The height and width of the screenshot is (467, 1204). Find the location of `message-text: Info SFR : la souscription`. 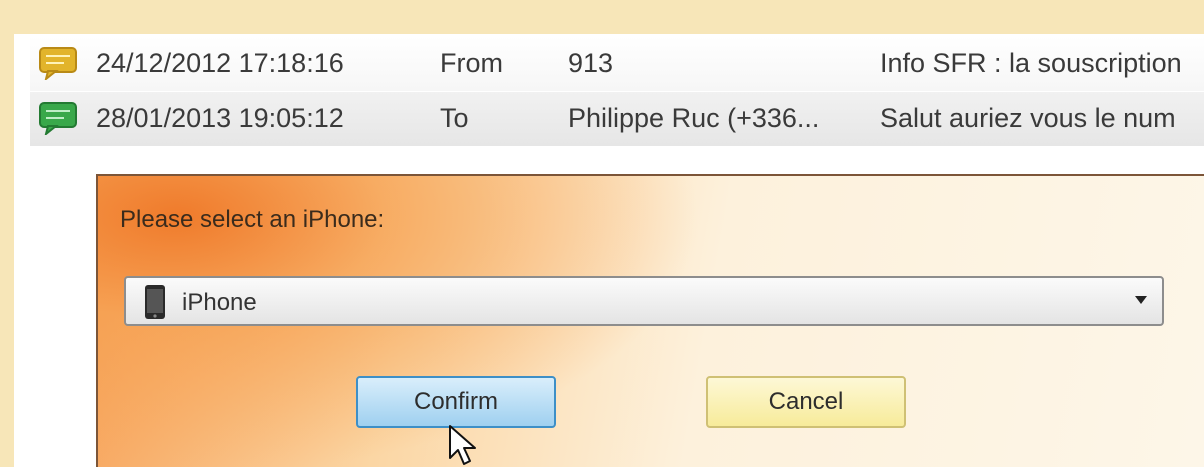

message-text: Info SFR : la souscription is located at coordinates (1031, 63).